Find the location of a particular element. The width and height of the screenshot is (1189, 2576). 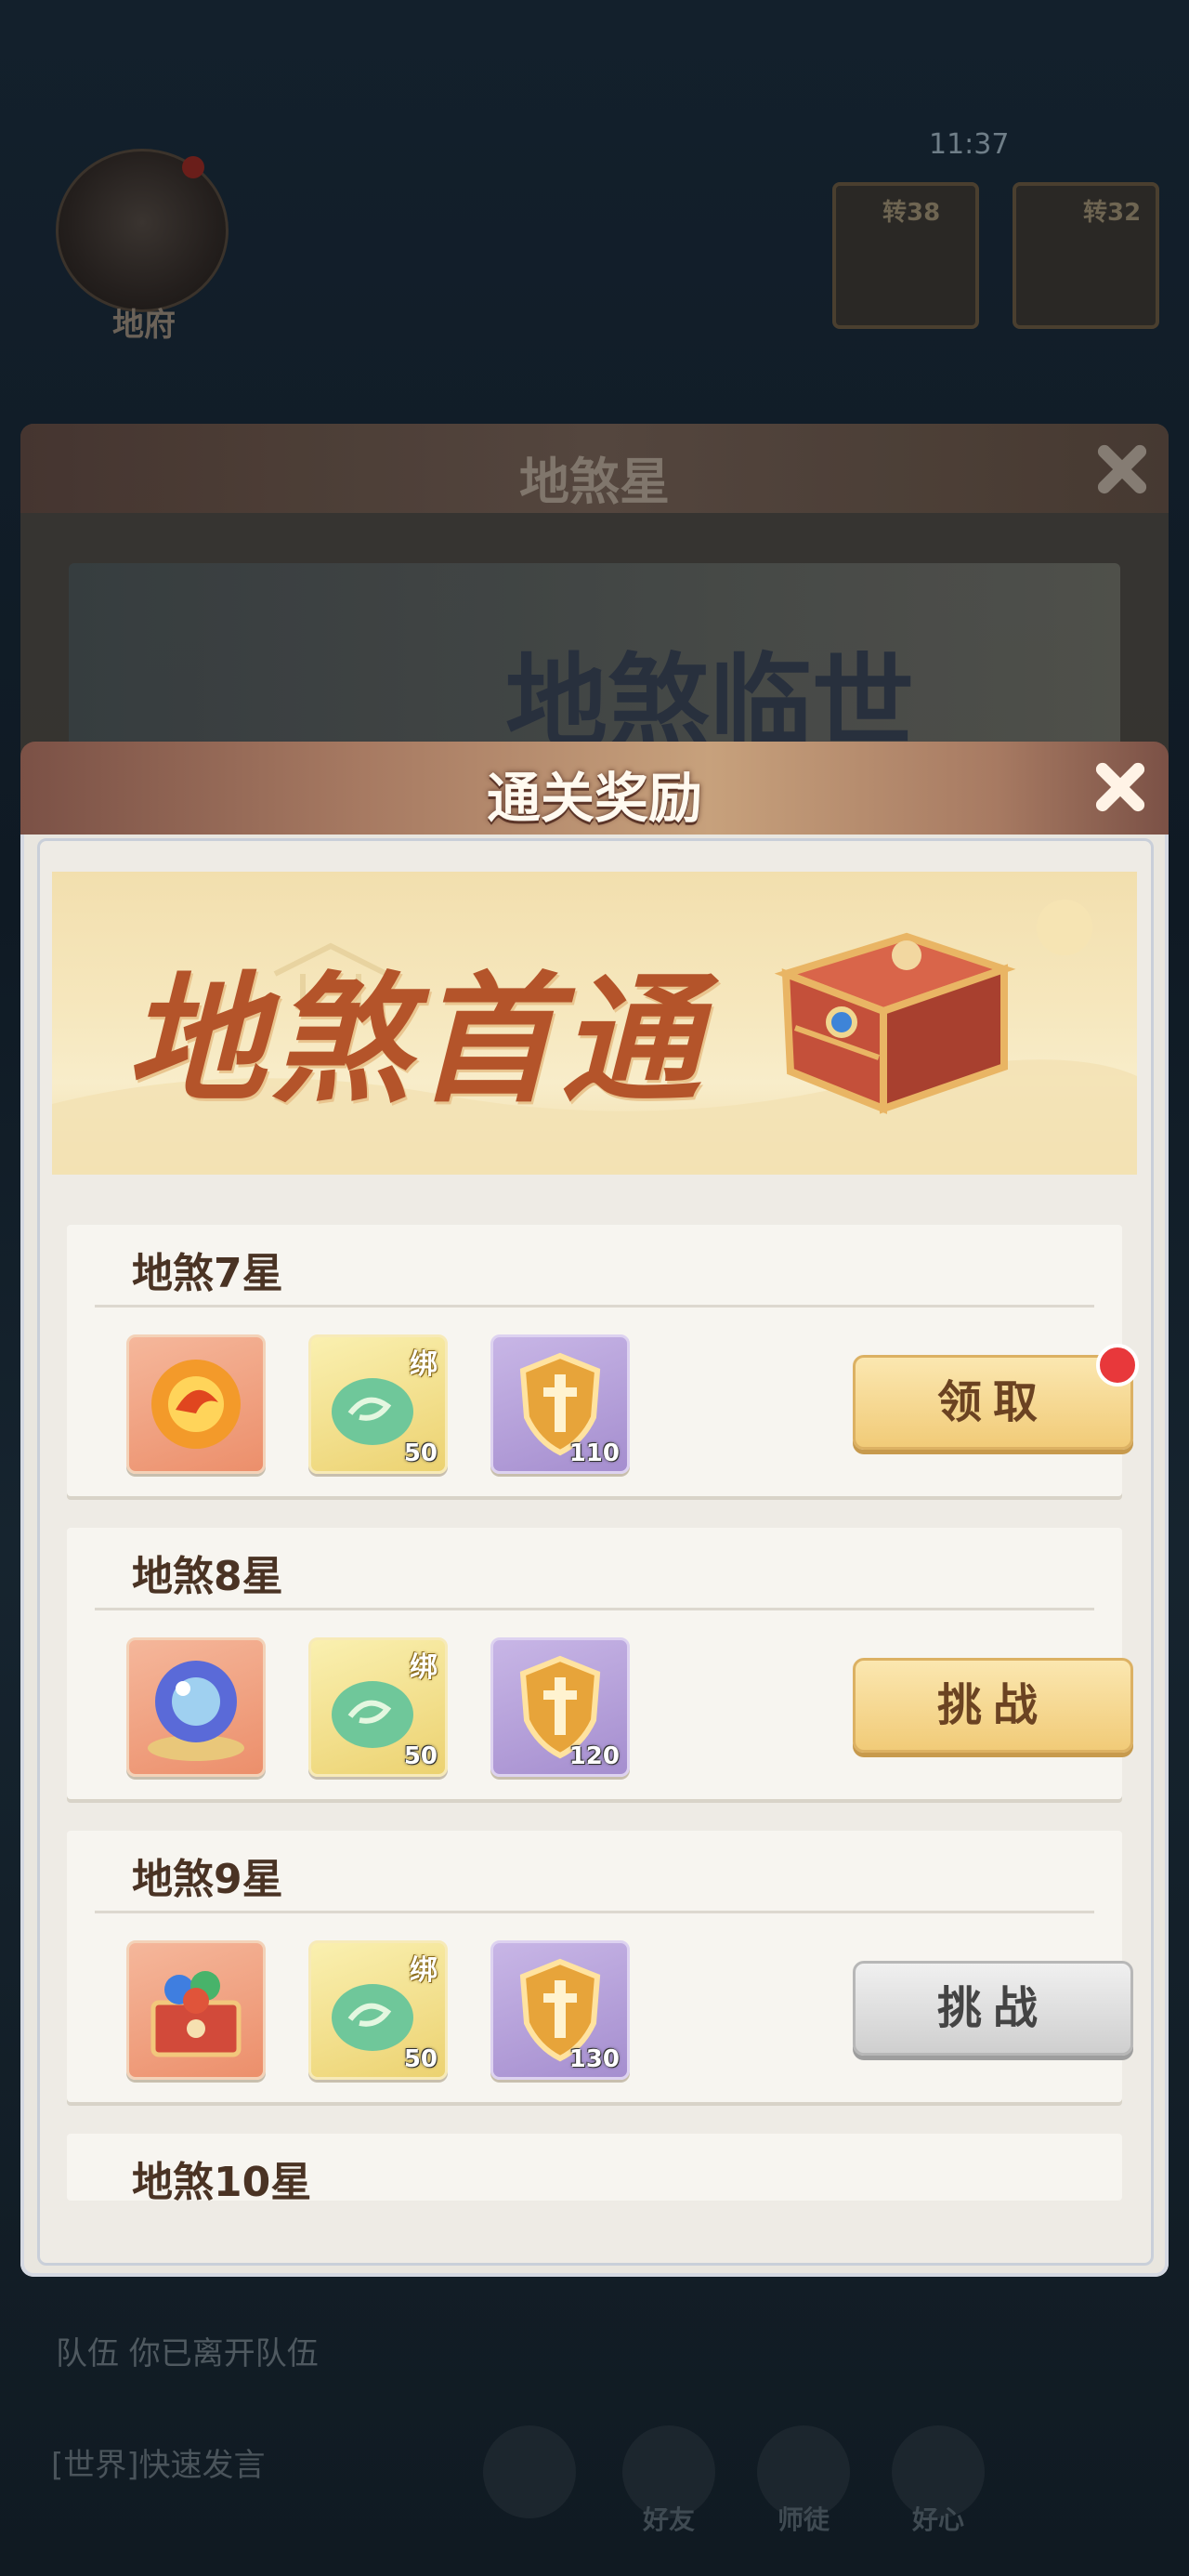

home-label: 地府 is located at coordinates (144, 325).